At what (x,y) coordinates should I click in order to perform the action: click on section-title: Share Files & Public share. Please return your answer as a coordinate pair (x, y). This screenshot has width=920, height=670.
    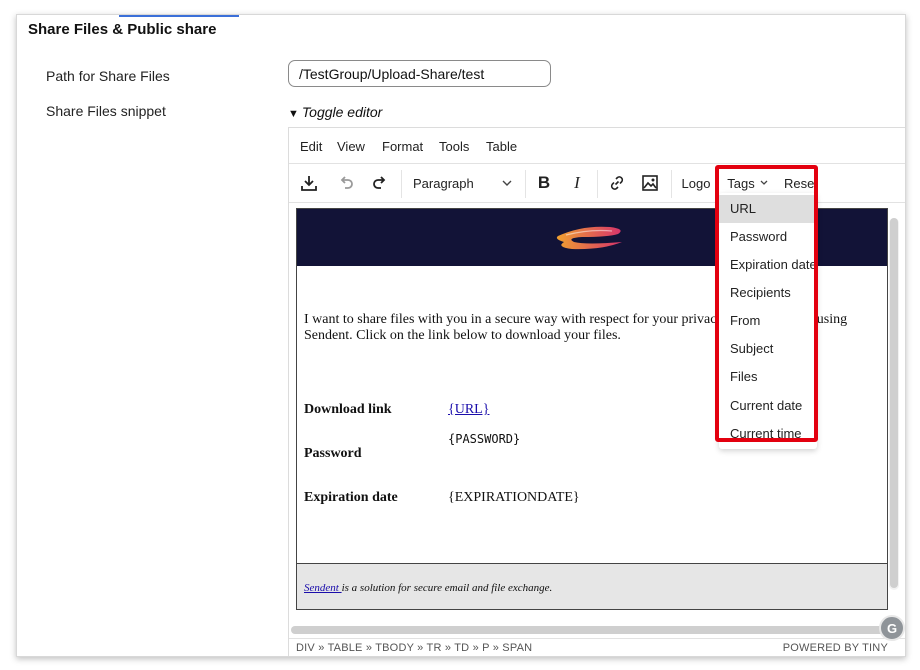
    Looking at the image, I should click on (122, 29).